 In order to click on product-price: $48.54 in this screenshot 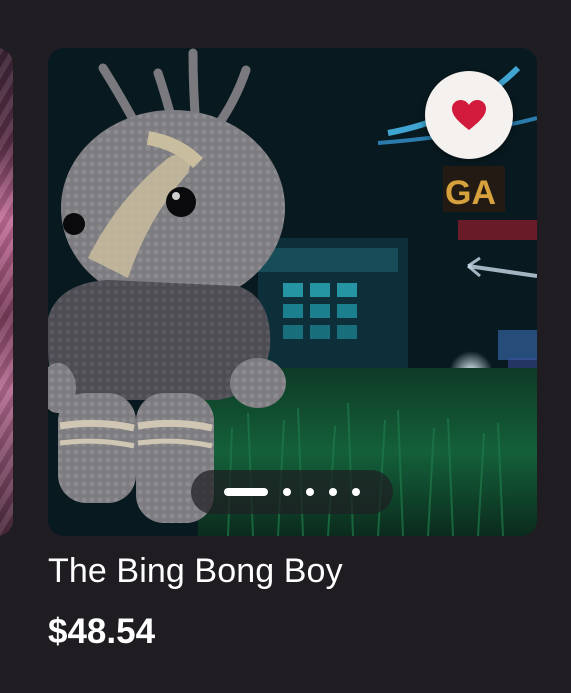, I will do `click(102, 631)`.